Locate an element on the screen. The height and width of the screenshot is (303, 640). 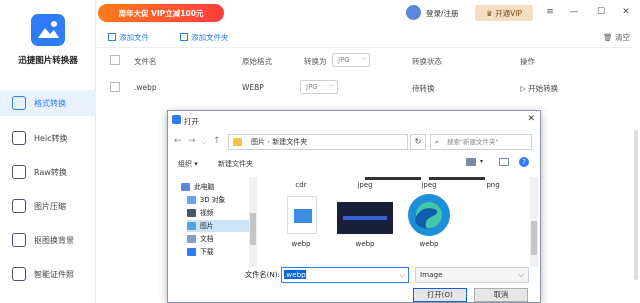
folder-icon is located at coordinates (237, 142).